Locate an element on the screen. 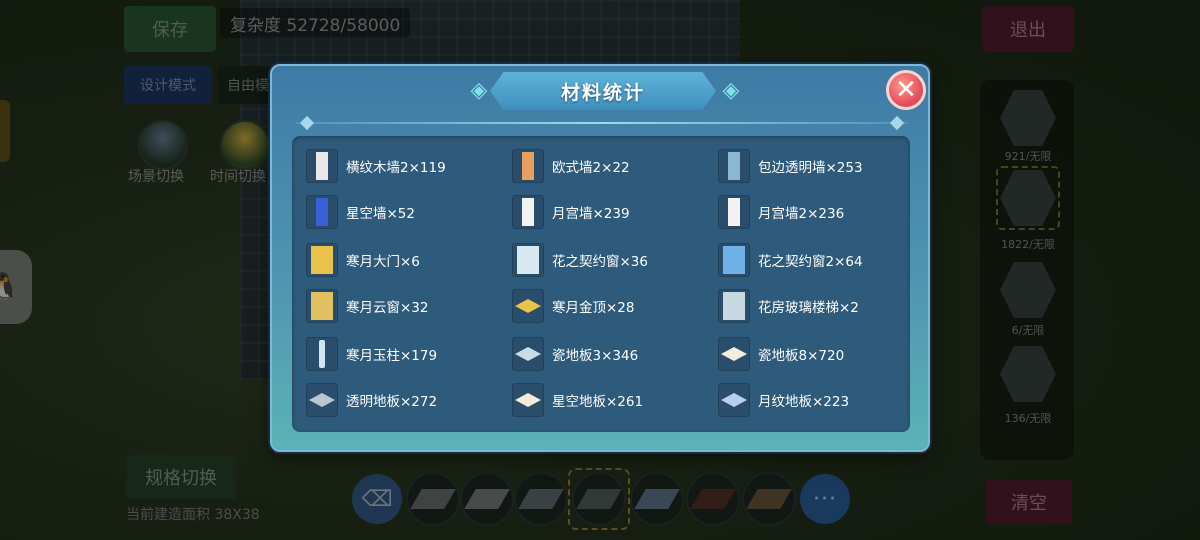 The height and width of the screenshot is (540, 1200). material-item-label: 寒月金顶×28 is located at coordinates (593, 308).